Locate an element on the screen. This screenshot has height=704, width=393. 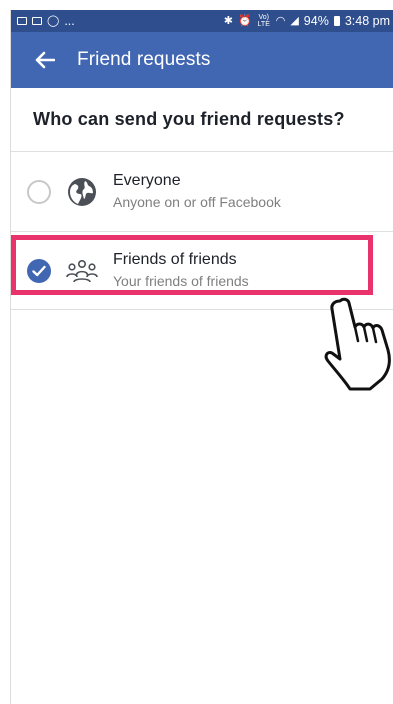
option-subtitle: Your friends of friends is located at coordinates (181, 281).